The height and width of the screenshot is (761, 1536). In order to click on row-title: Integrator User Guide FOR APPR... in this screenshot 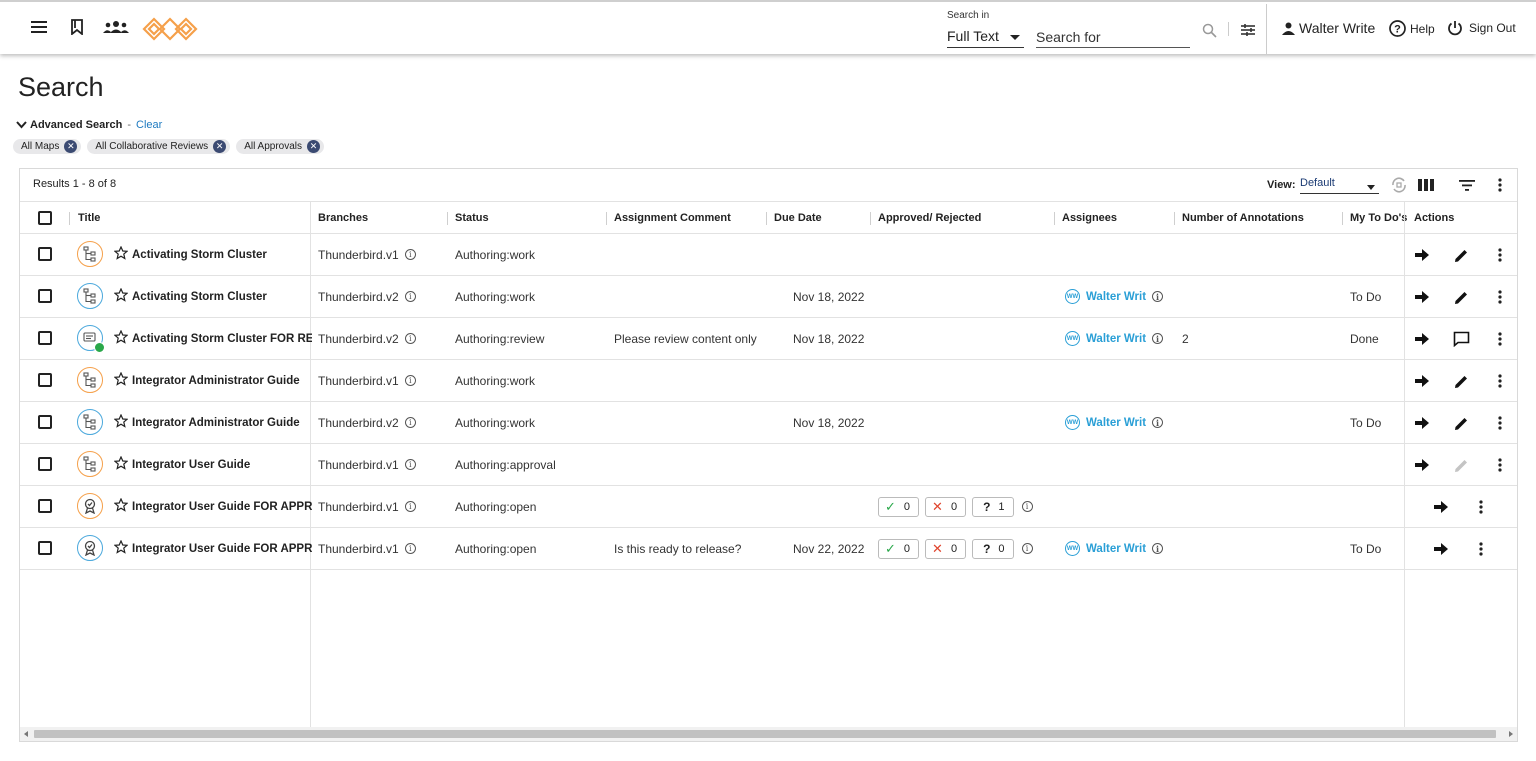, I will do `click(222, 506)`.